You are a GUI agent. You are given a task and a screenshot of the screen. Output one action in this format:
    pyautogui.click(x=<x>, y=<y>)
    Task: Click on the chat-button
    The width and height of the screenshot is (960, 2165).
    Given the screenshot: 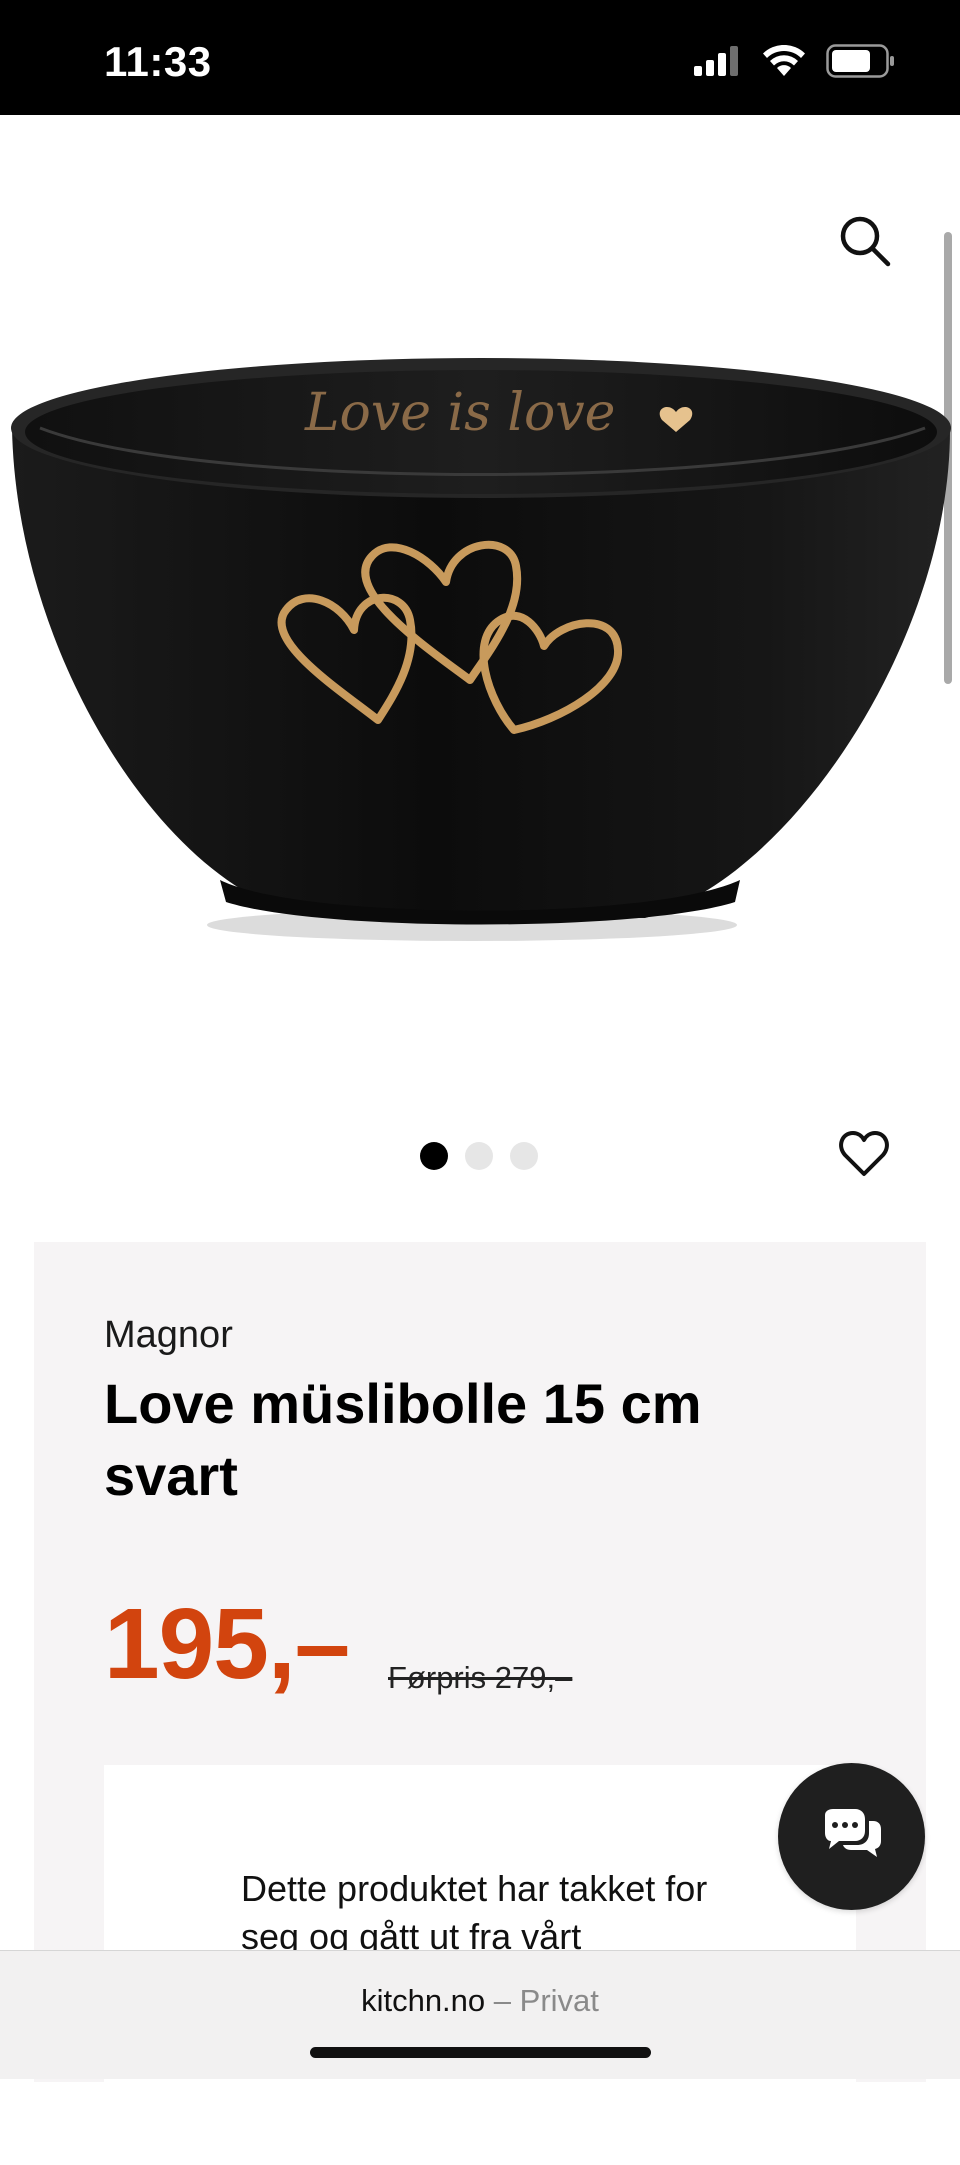 What is the action you would take?
    pyautogui.click(x=851, y=1836)
    